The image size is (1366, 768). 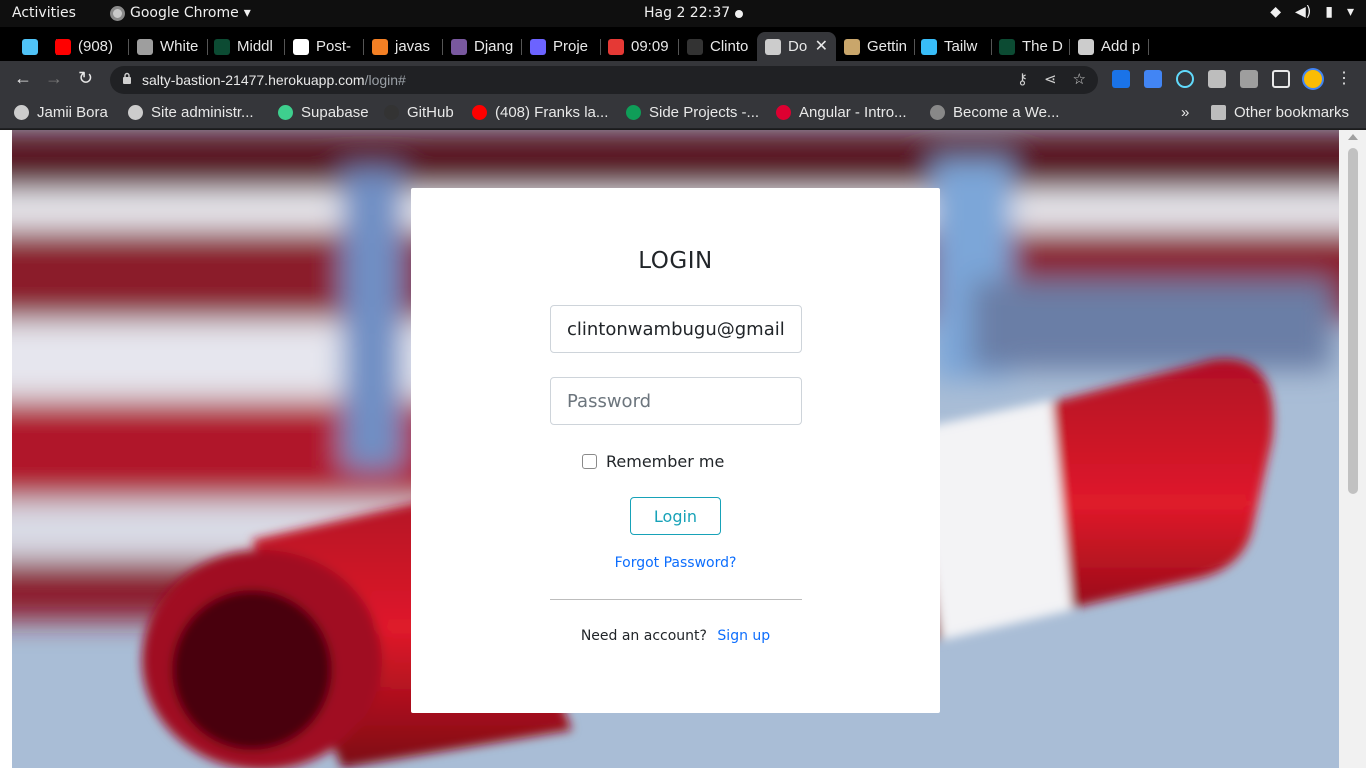 What do you see at coordinates (1218, 112) in the screenshot?
I see `folder-icon` at bounding box center [1218, 112].